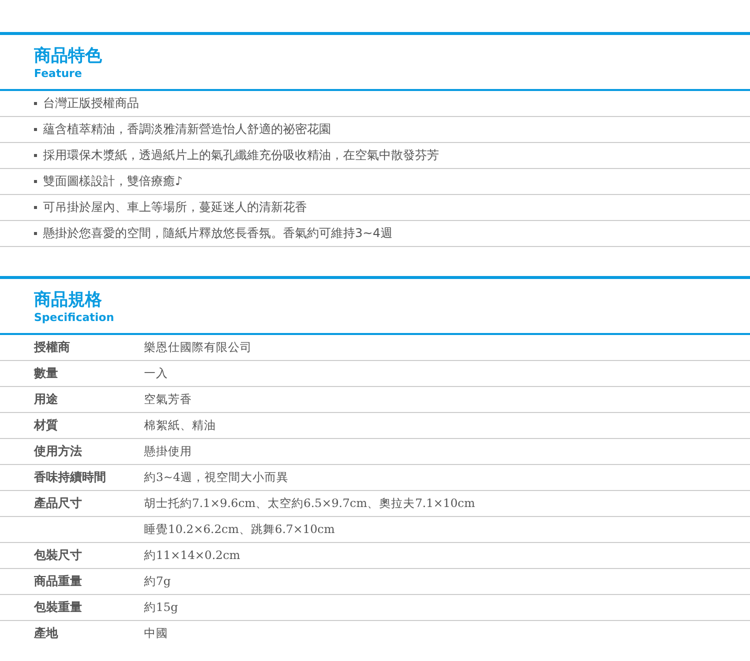 This screenshot has height=661, width=750. Describe the element at coordinates (58, 503) in the screenshot. I see `spec-label: 產品尺寸` at that location.